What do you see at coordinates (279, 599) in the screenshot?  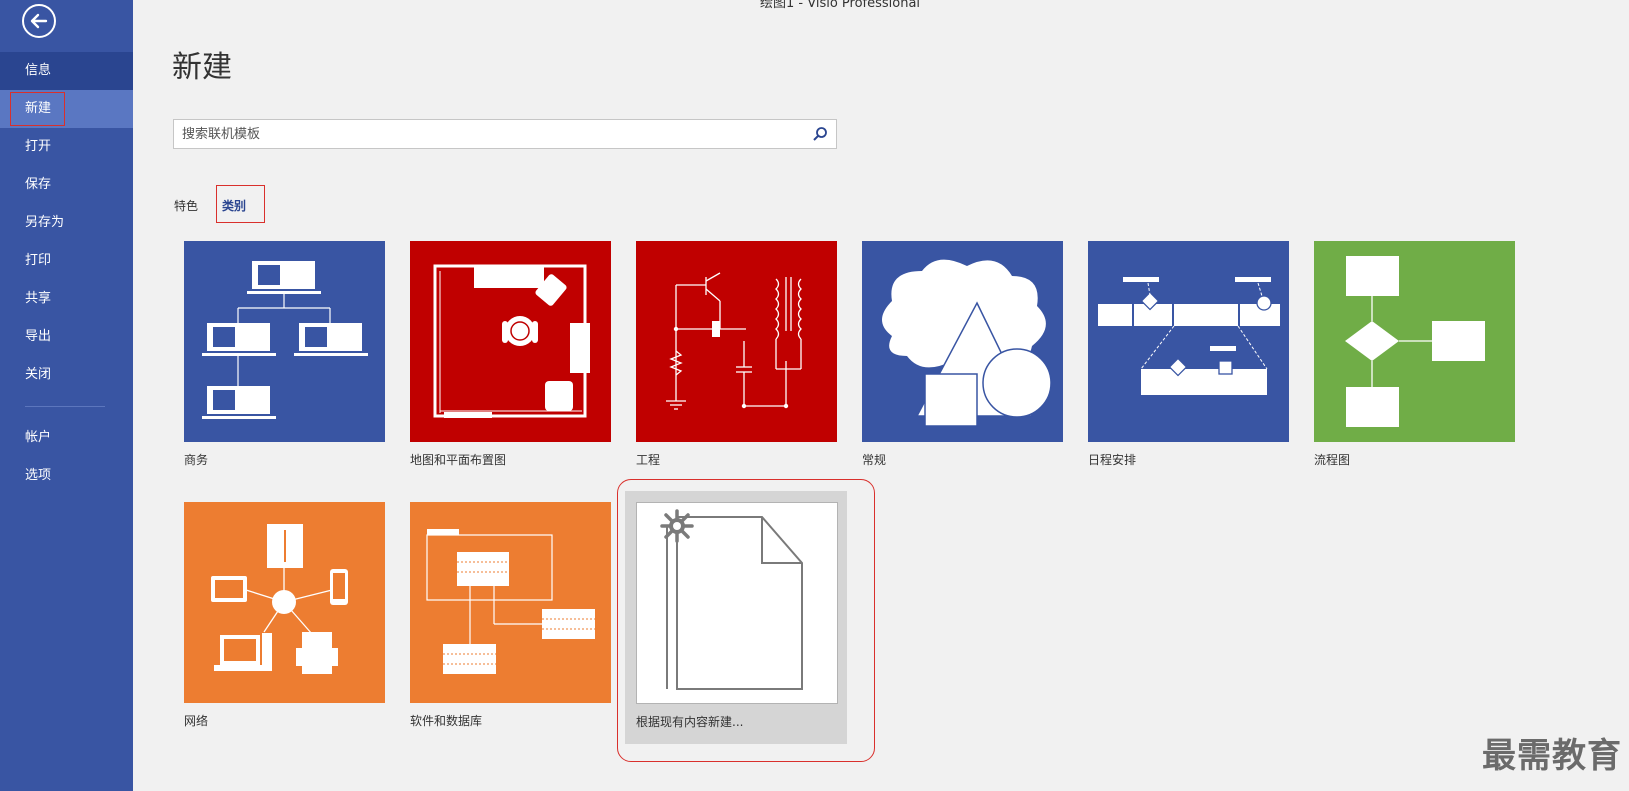 I see `network-icon` at bounding box center [279, 599].